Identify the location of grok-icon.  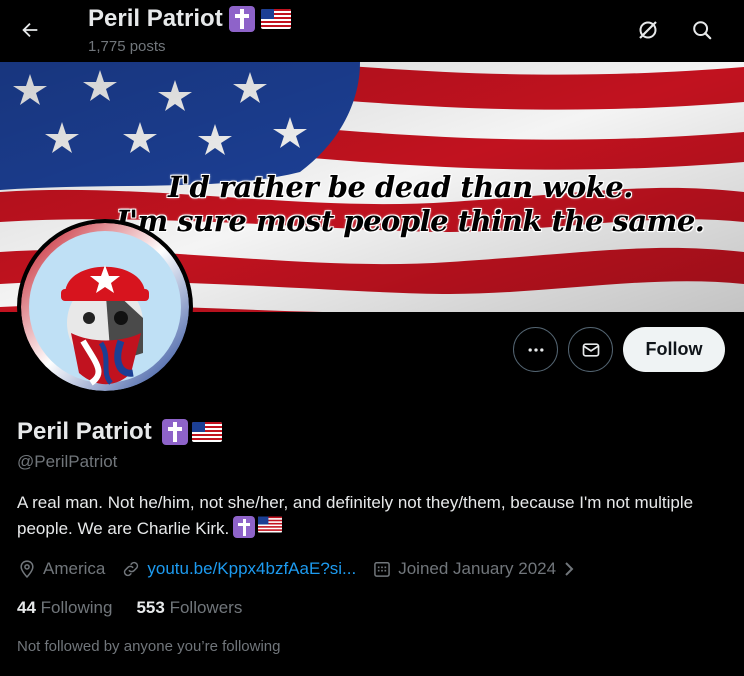
(648, 30).